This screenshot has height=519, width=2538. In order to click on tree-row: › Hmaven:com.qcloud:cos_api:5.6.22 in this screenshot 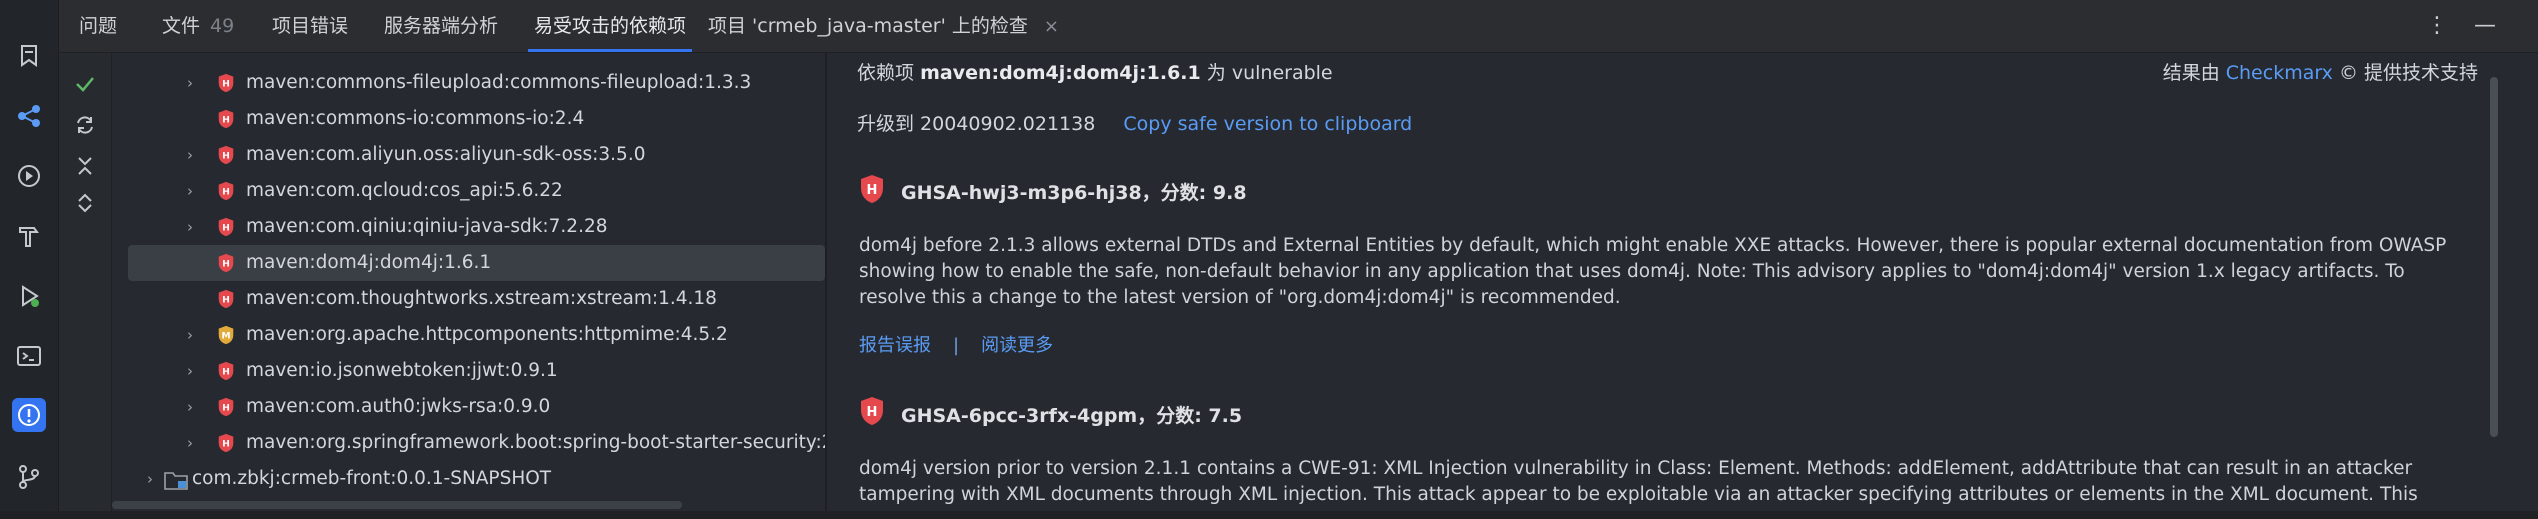, I will do `click(468, 191)`.